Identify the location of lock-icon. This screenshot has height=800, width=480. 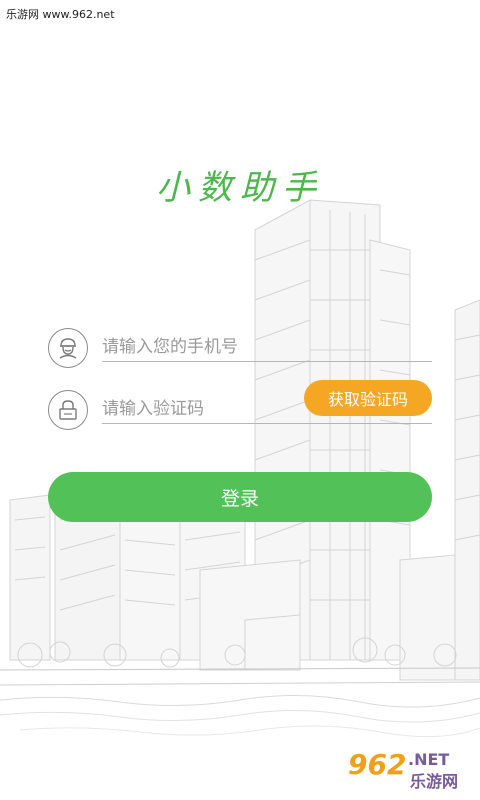
(68, 410).